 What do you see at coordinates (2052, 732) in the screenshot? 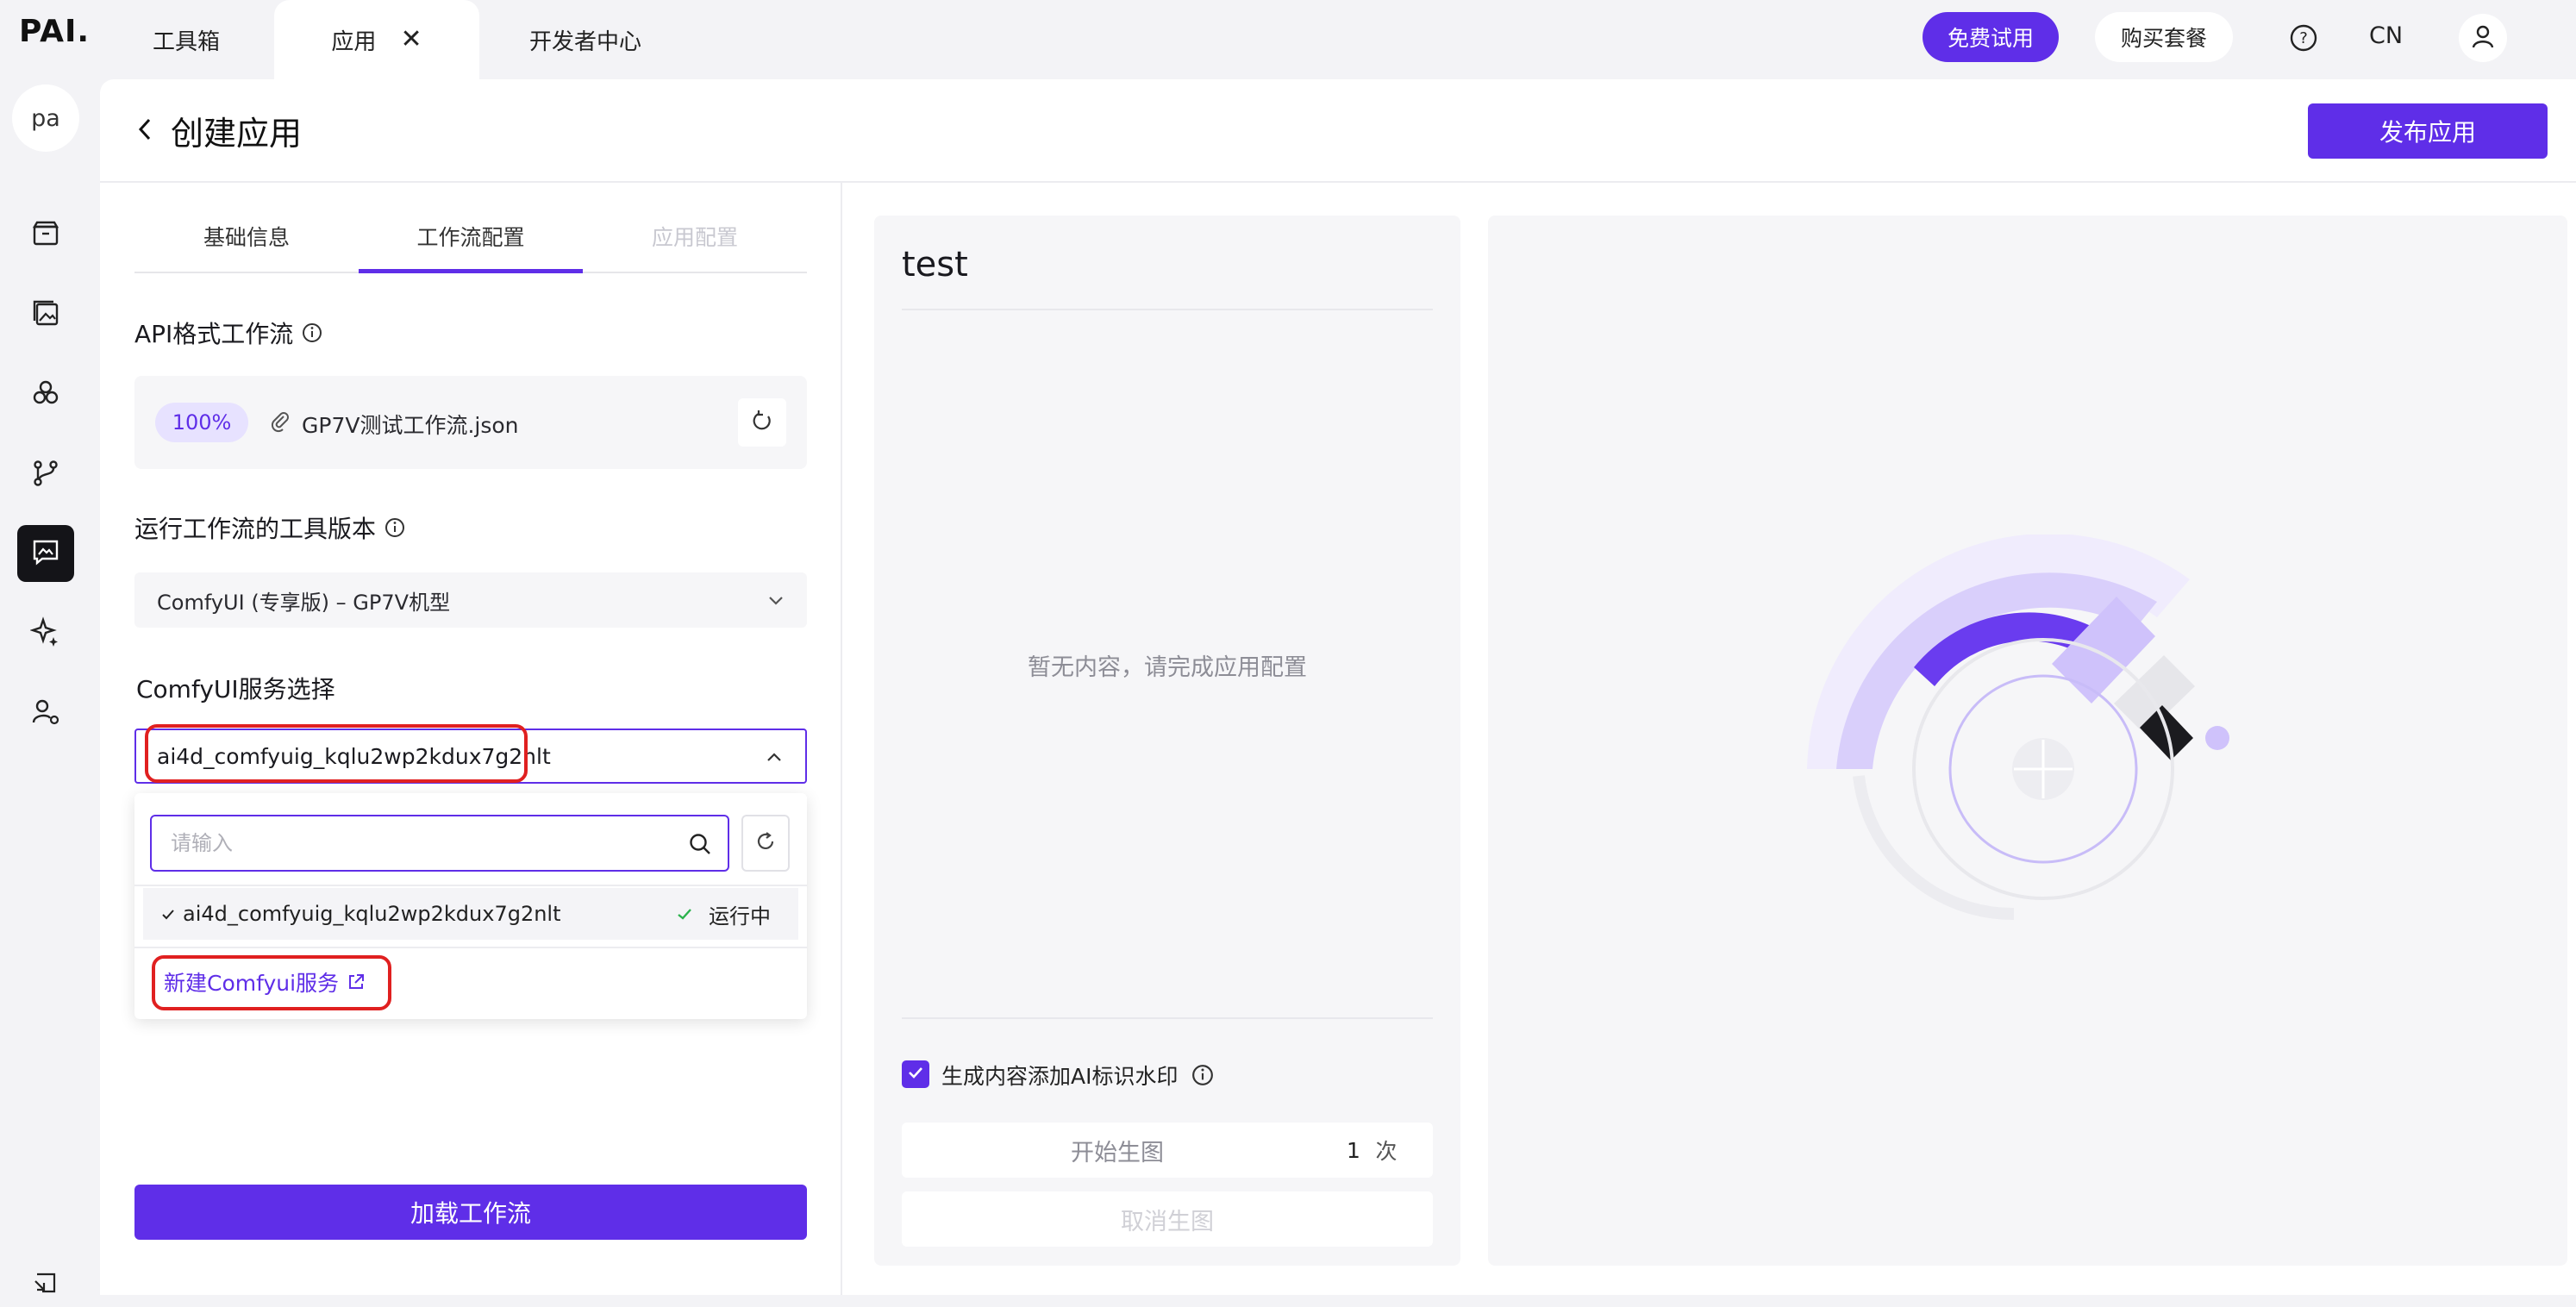
I see `empty-state-illustration` at bounding box center [2052, 732].